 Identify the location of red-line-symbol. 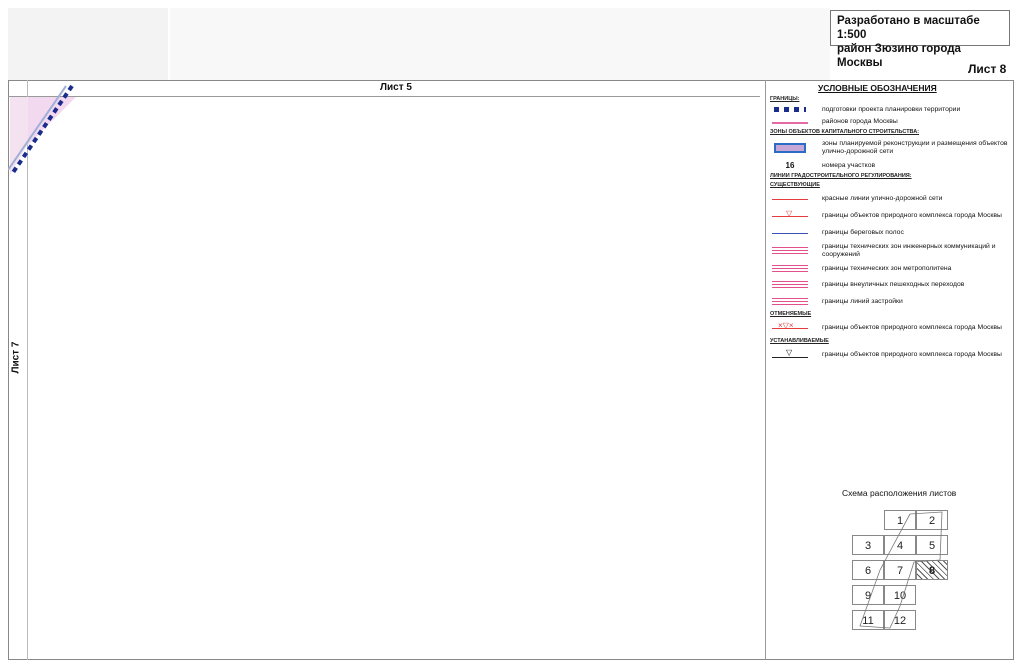
(790, 199).